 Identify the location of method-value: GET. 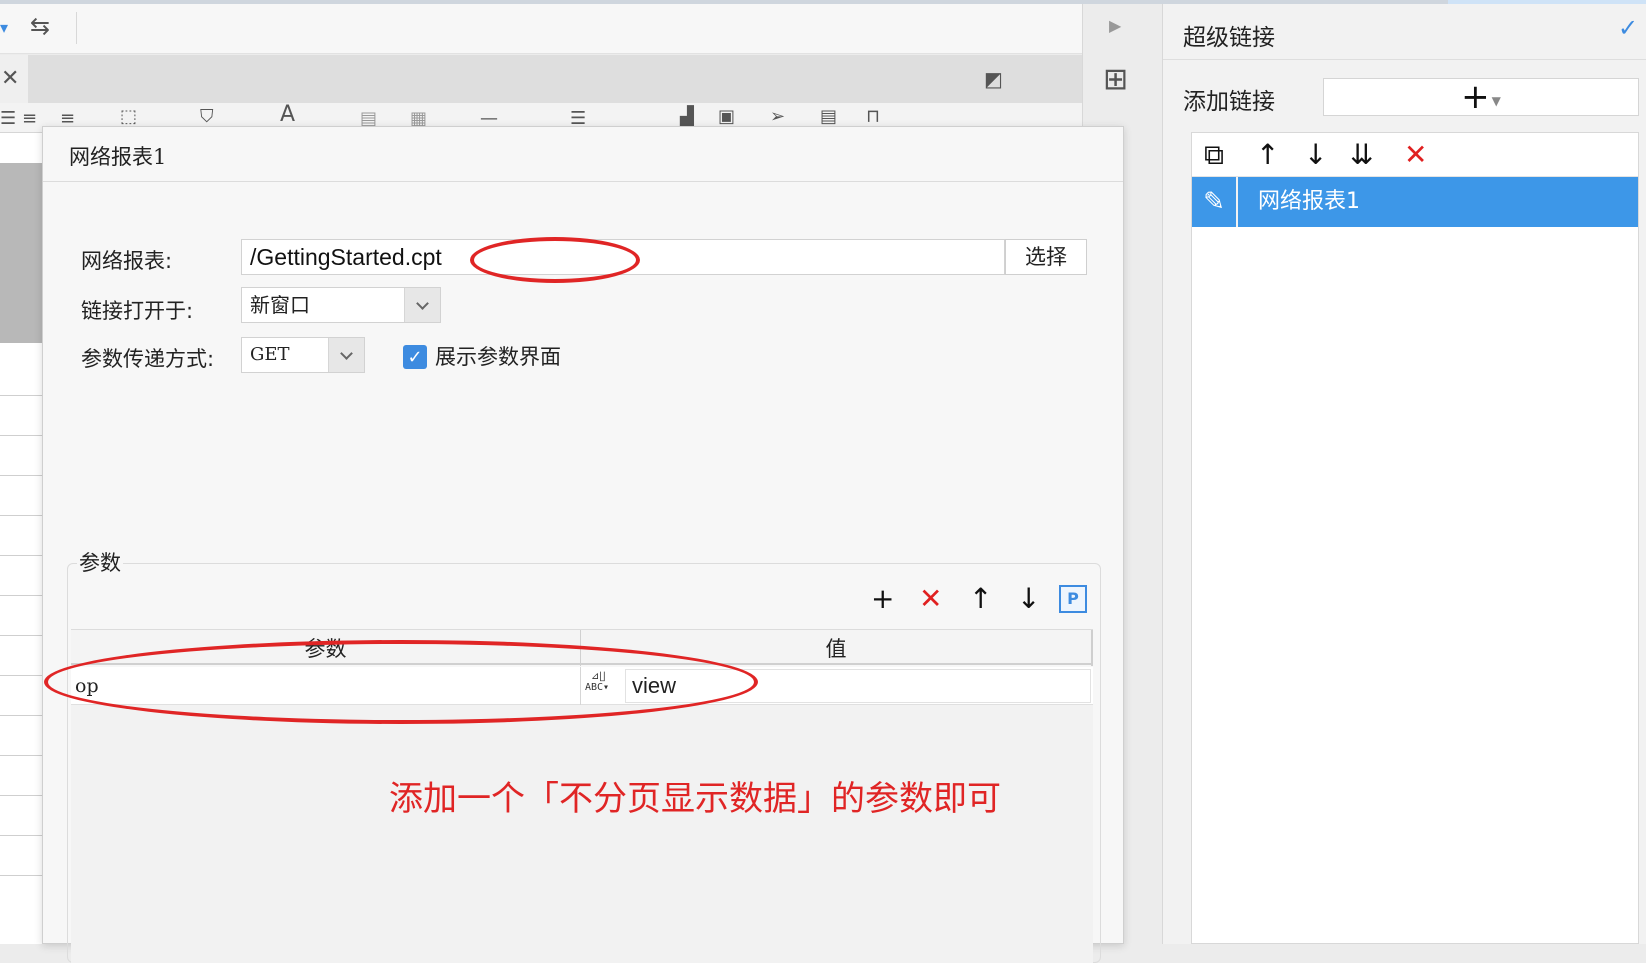
(270, 354).